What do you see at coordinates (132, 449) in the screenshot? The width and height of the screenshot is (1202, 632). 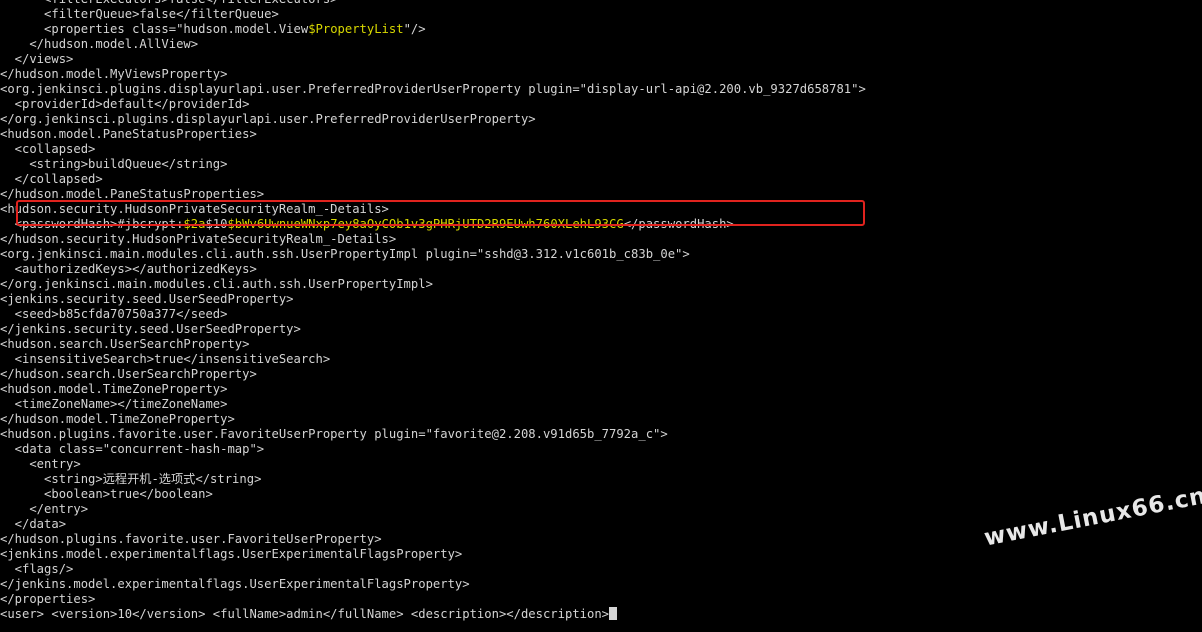 I see `terminal-line-text: <data class="concurrent-hash-map">` at bounding box center [132, 449].